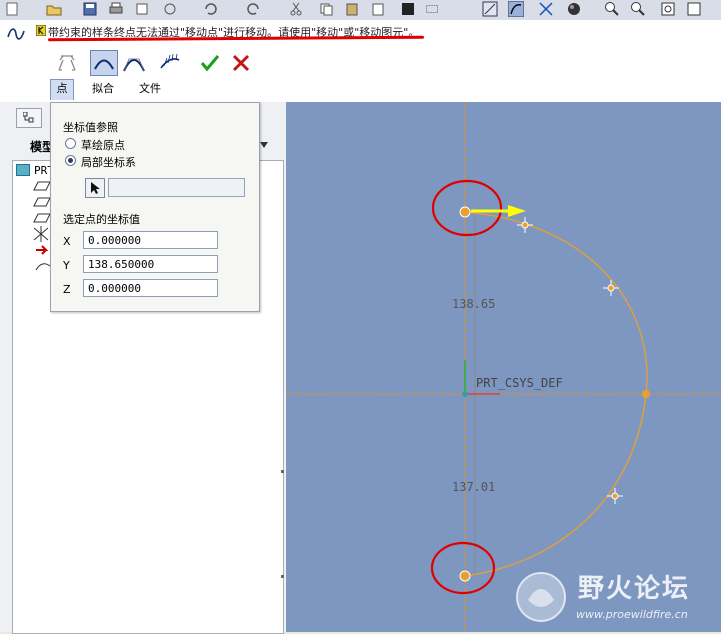 The height and width of the screenshot is (634, 721). I want to click on model-tree-tab, so click(29, 118).